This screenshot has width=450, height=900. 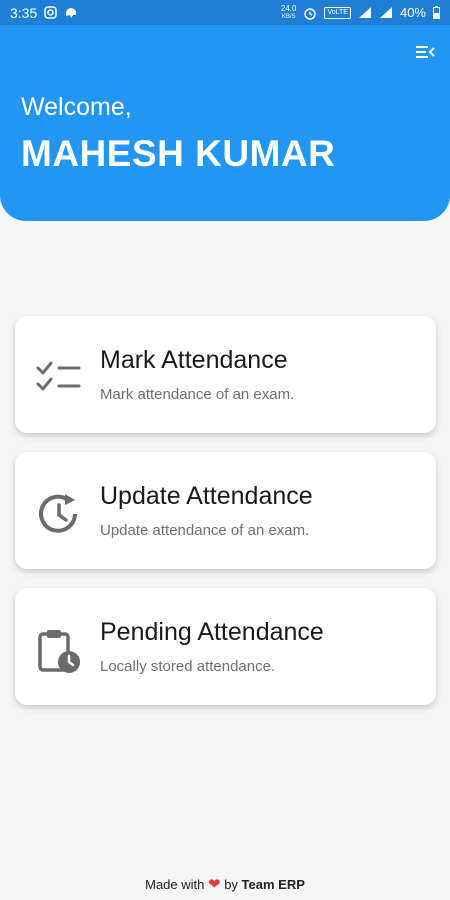 I want to click on heart-icon: ❤, so click(x=214, y=884).